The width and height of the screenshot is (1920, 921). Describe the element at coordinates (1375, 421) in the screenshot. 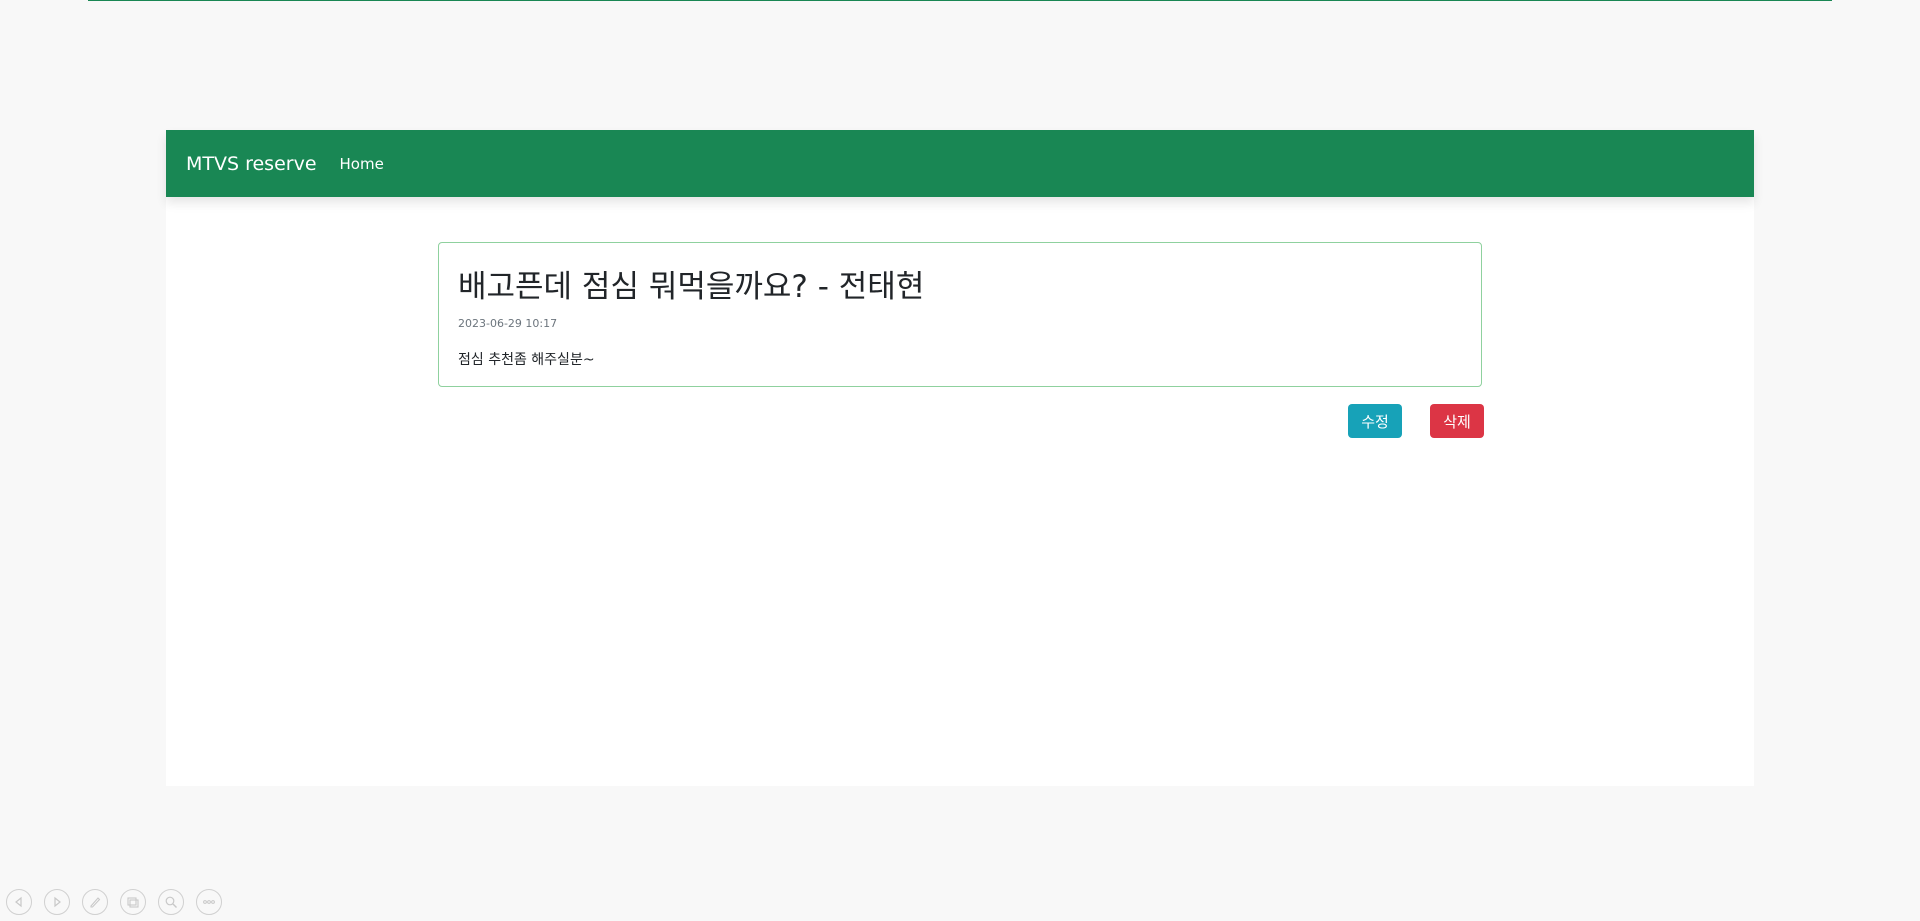

I see `edit-button: 수정` at that location.